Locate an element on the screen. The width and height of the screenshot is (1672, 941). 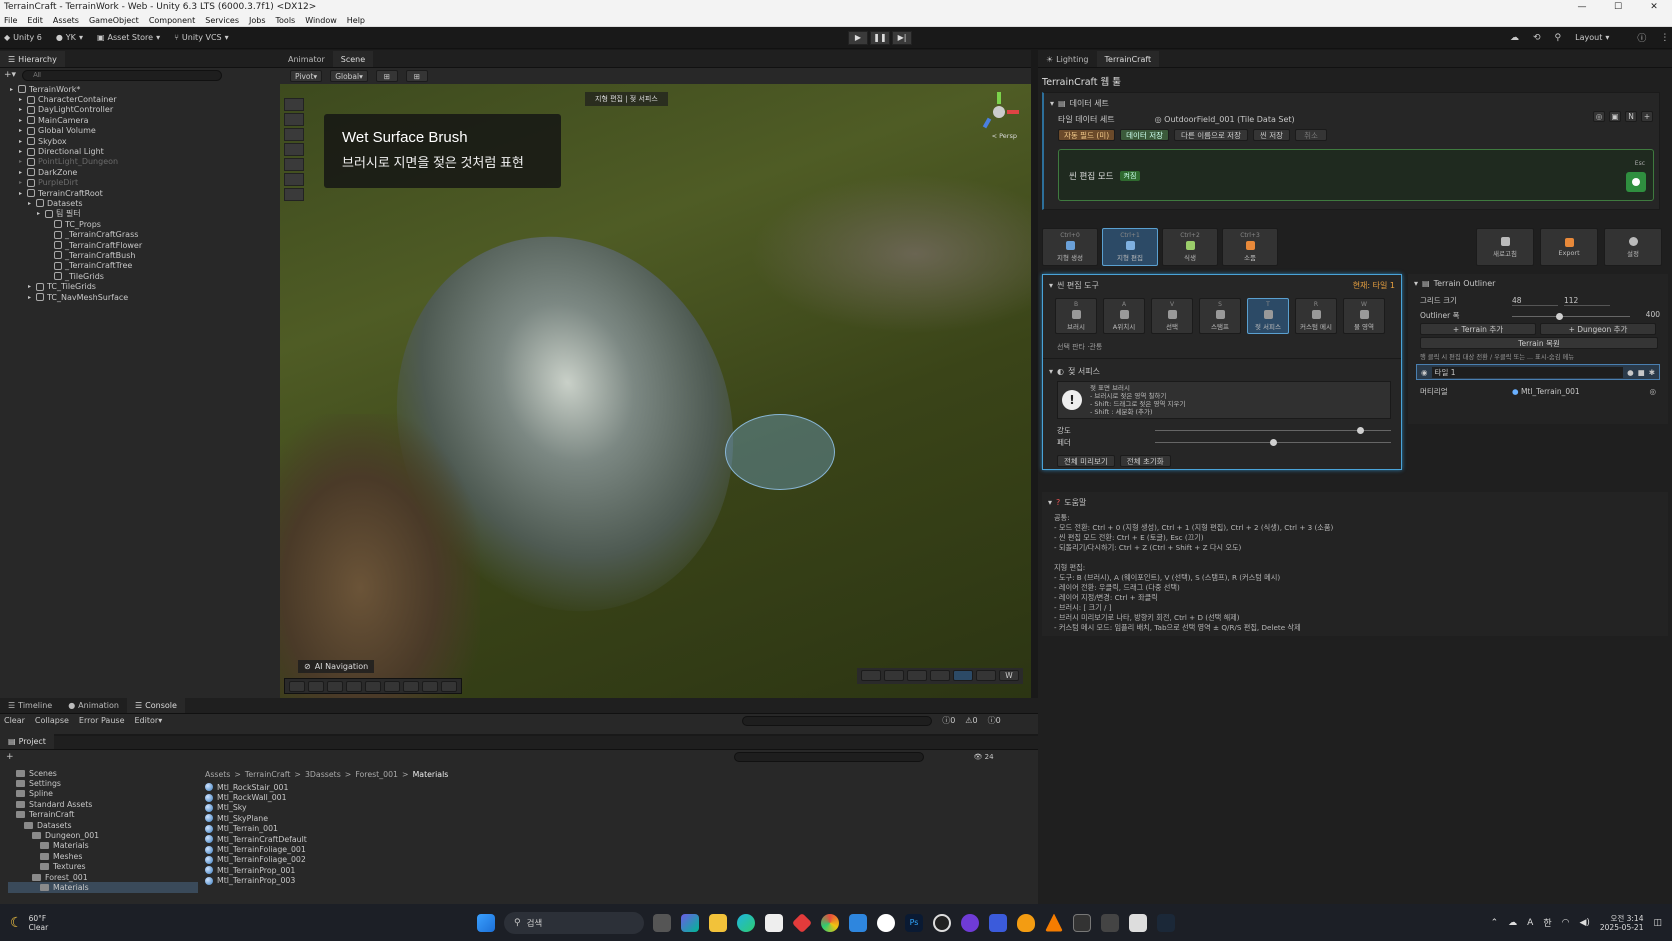
dataset-new-icon: N is located at coordinates (1631, 116).